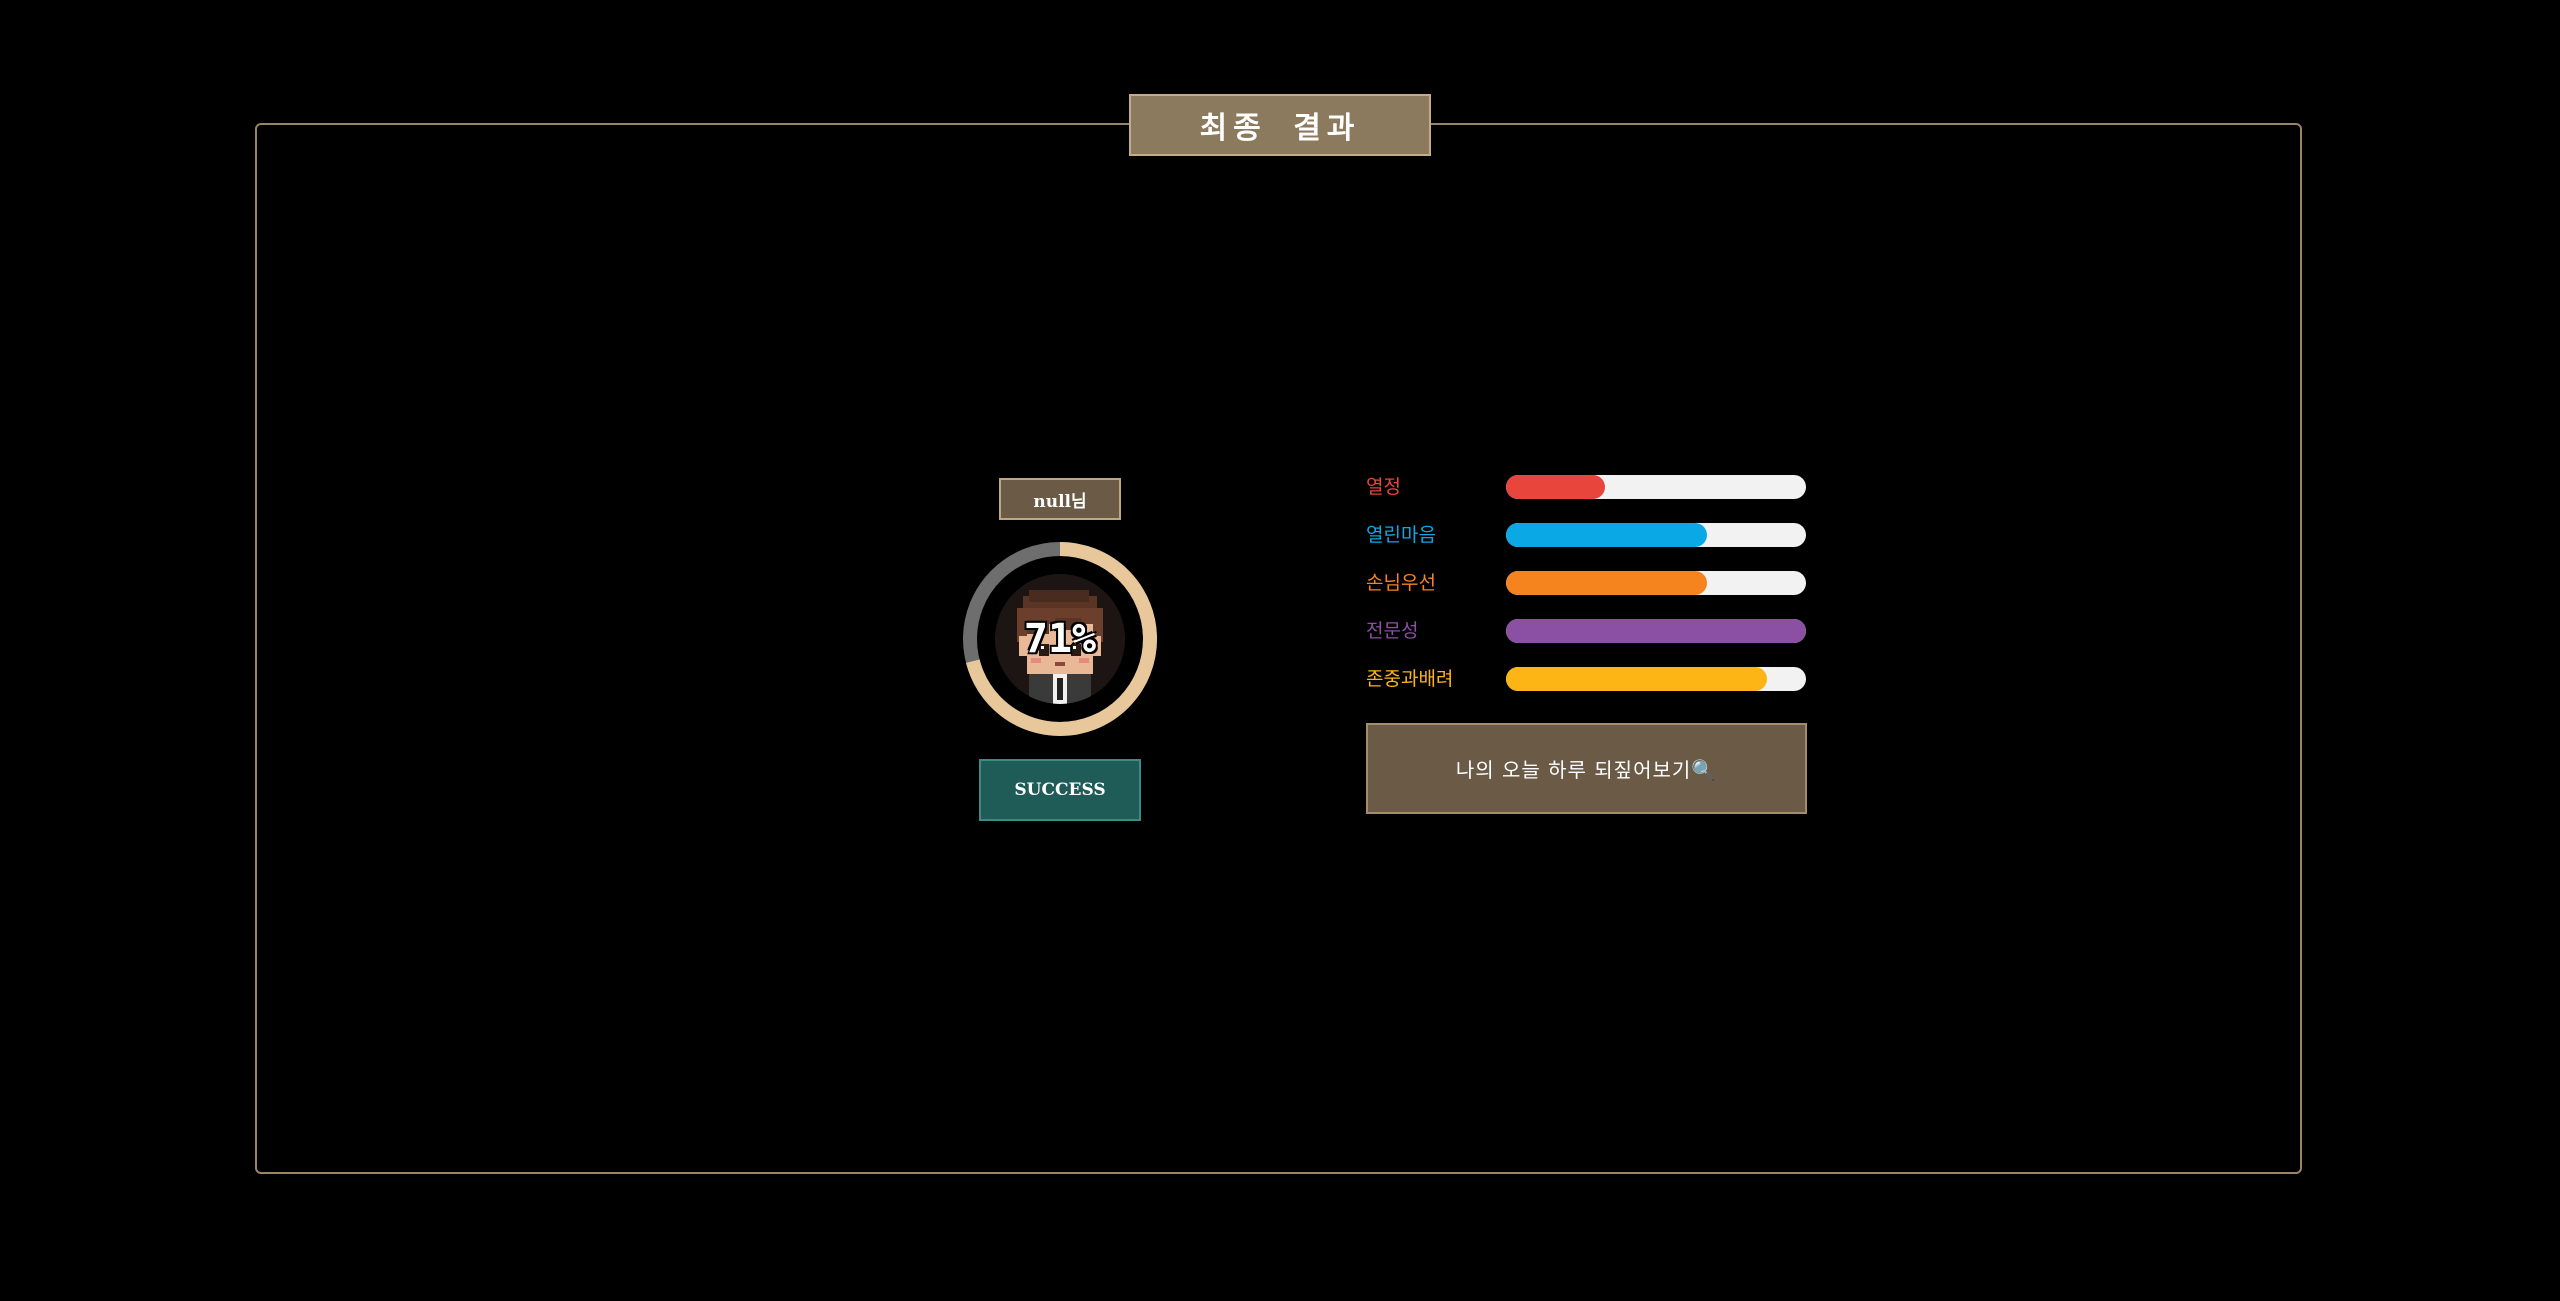 This screenshot has height=1301, width=2560. I want to click on stat-label: 전문성, so click(1392, 631).